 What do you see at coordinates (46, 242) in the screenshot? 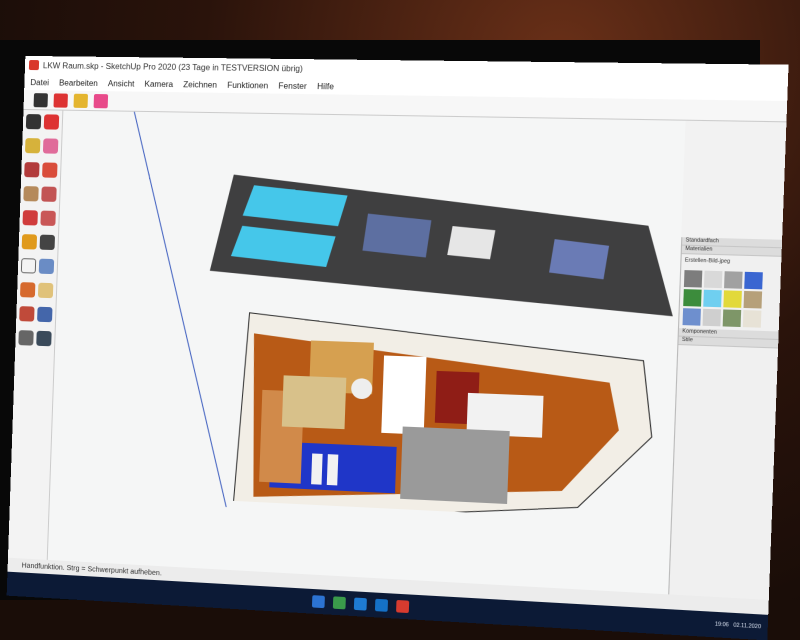
I see `tape-icon` at bounding box center [46, 242].